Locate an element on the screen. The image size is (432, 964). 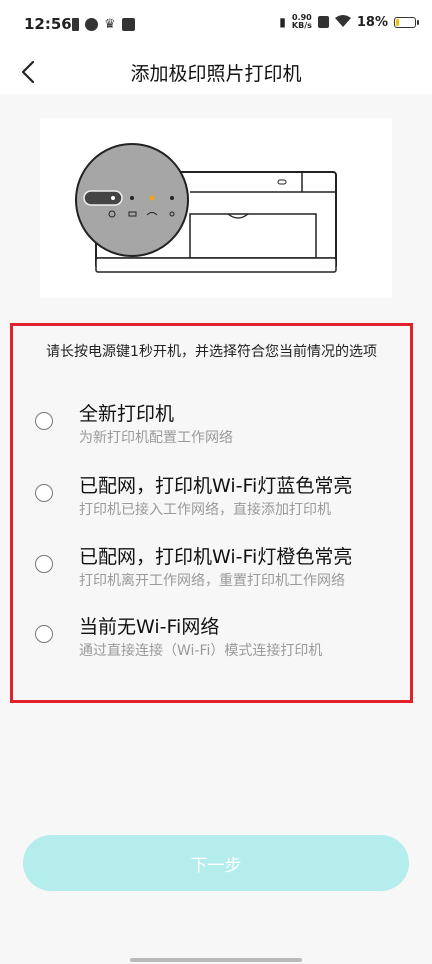
app-header: 添加极印照片打印机 is located at coordinates (216, 72).